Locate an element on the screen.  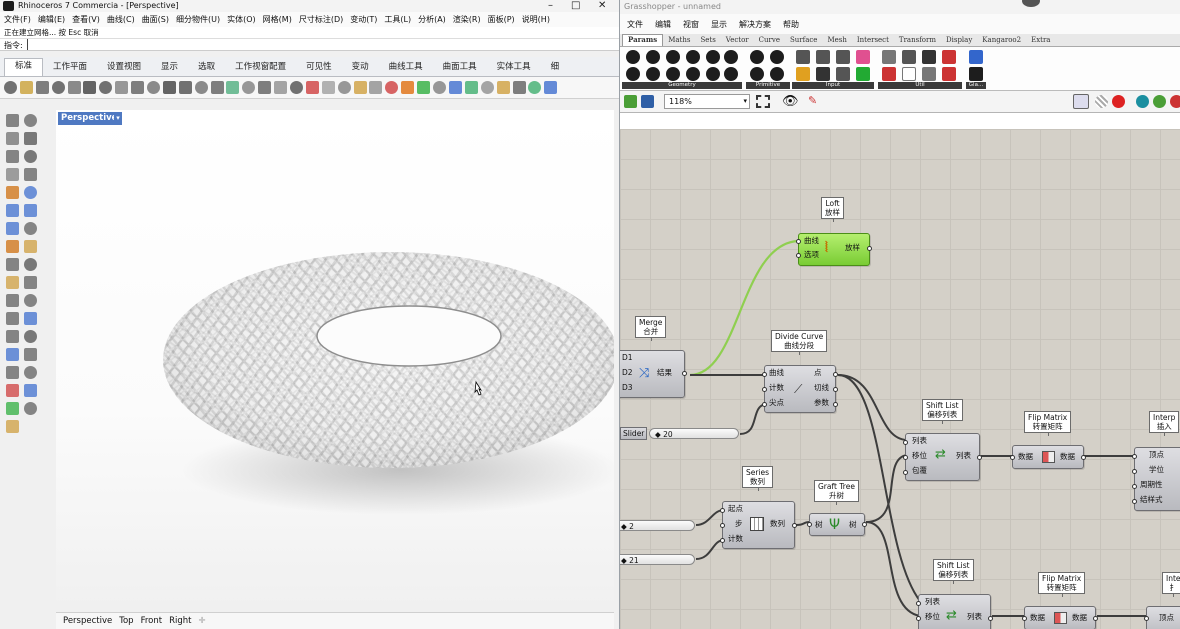
mesh-settings-icon is located at coordinates (1159, 101).